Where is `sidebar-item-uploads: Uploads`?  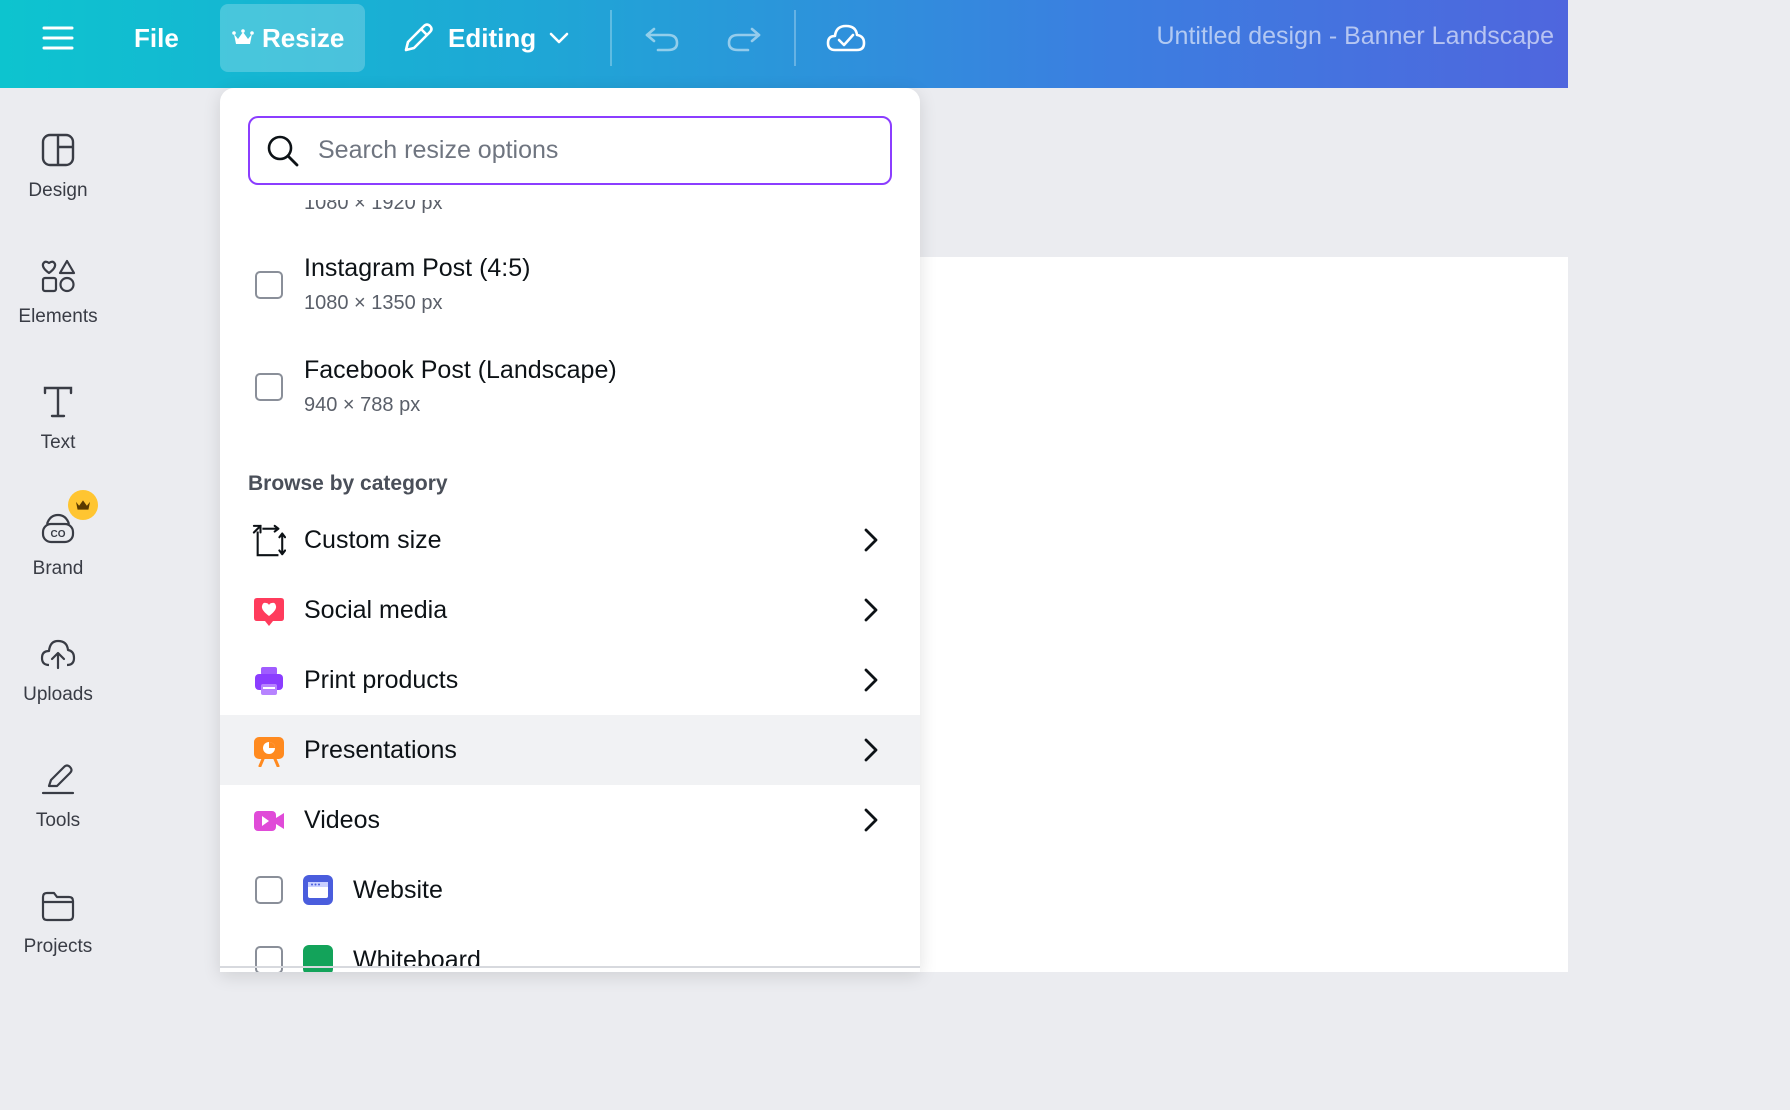
sidebar-item-uploads: Uploads is located at coordinates (58, 689).